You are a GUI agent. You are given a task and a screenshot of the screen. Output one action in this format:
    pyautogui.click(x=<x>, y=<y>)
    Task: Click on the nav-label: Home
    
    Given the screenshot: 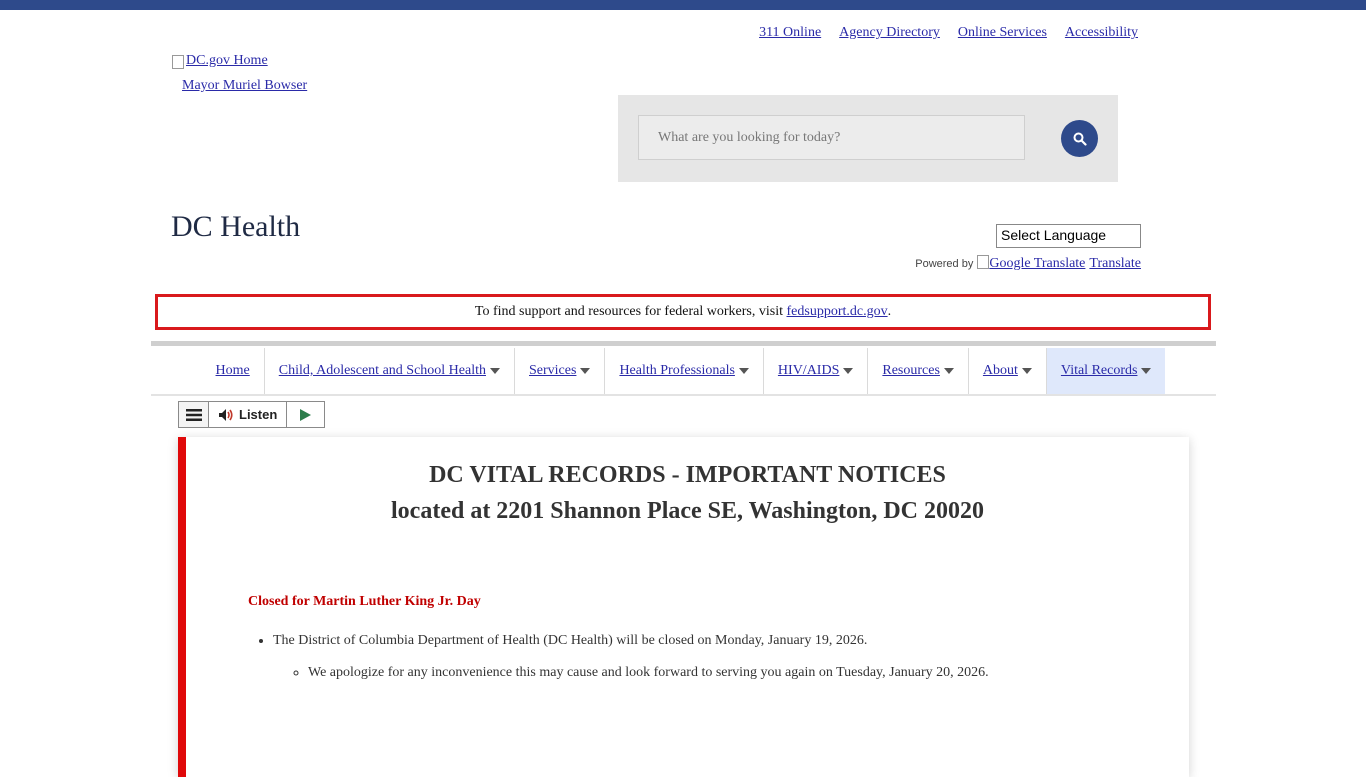 What is the action you would take?
    pyautogui.click(x=233, y=371)
    